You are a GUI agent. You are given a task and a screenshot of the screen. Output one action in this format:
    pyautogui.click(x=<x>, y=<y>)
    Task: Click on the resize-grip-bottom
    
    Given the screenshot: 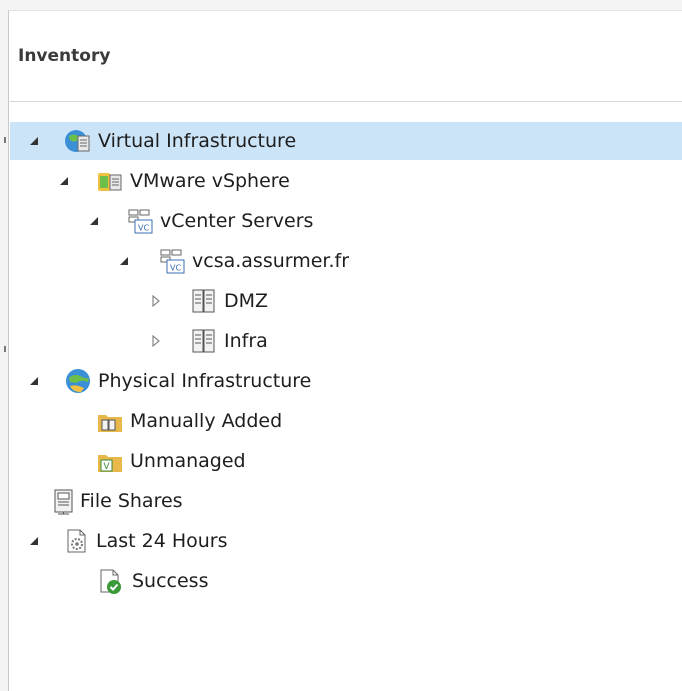 What is the action you would take?
    pyautogui.click(x=5, y=349)
    